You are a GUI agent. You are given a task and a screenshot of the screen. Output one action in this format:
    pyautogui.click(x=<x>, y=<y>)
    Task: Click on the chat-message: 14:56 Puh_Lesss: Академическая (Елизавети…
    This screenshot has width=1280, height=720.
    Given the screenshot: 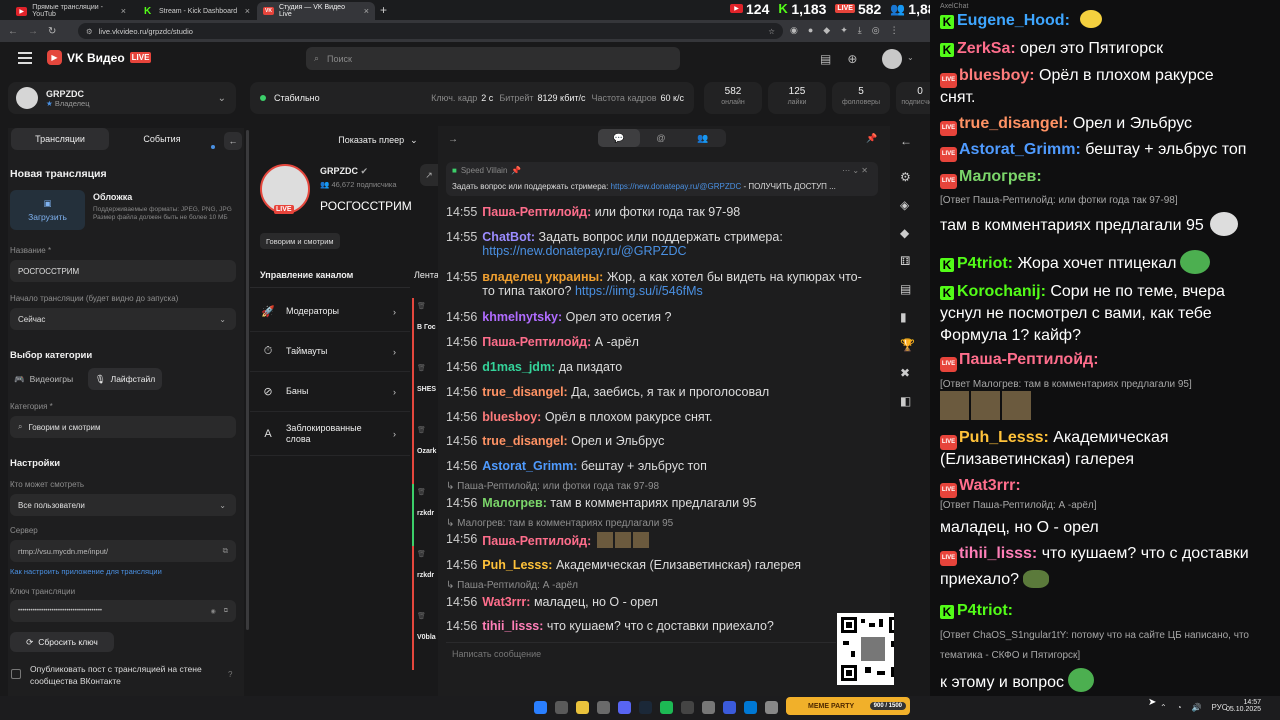 What is the action you would take?
    pyautogui.click(x=623, y=565)
    